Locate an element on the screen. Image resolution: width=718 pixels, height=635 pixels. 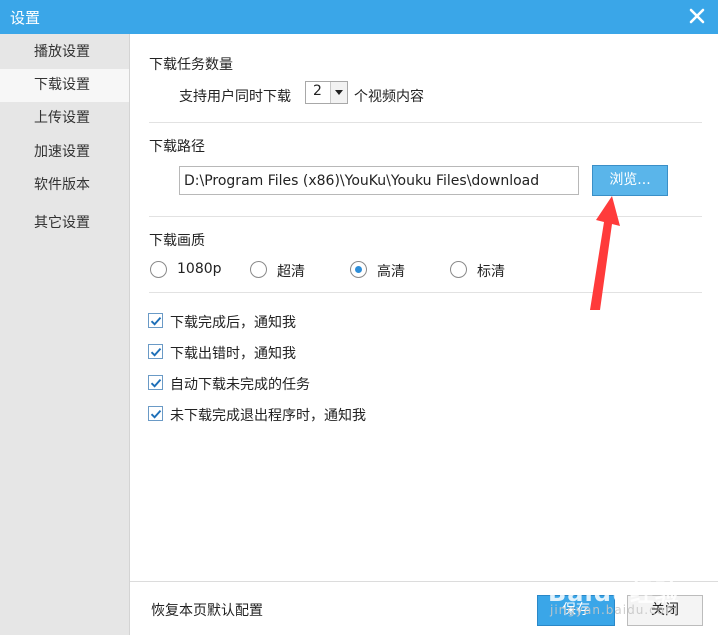
restore-defaults-link: 恢复本页默认配置 is located at coordinates (207, 610).